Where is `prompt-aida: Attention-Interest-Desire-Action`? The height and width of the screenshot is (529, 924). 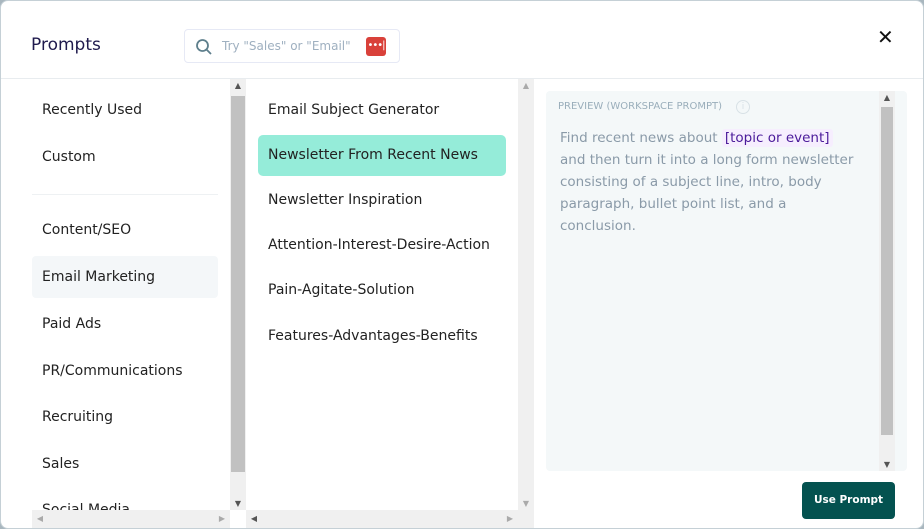 prompt-aida: Attention-Interest-Desire-Action is located at coordinates (379, 245).